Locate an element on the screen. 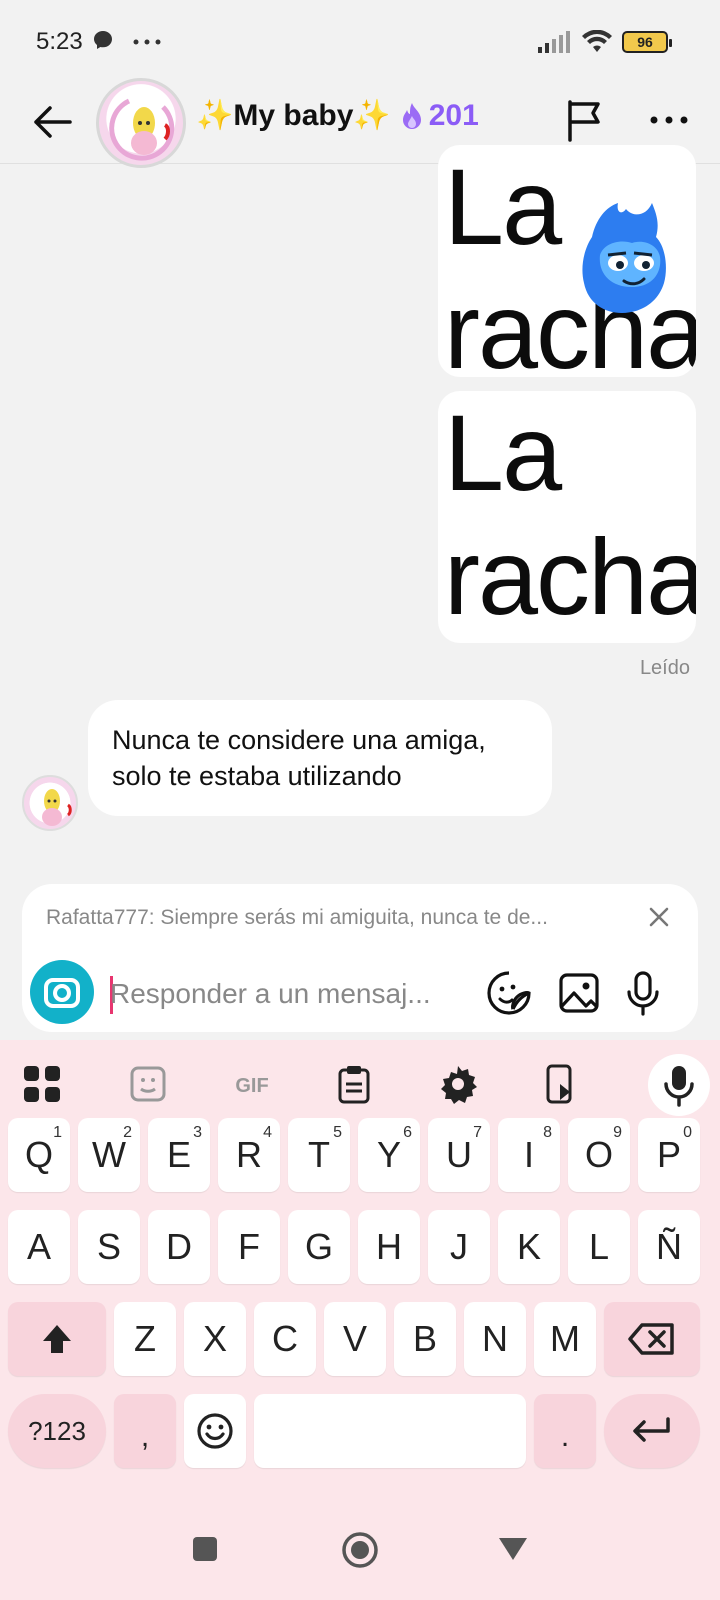 The height and width of the screenshot is (1600, 720). recents-square-icon is located at coordinates (205, 1549).